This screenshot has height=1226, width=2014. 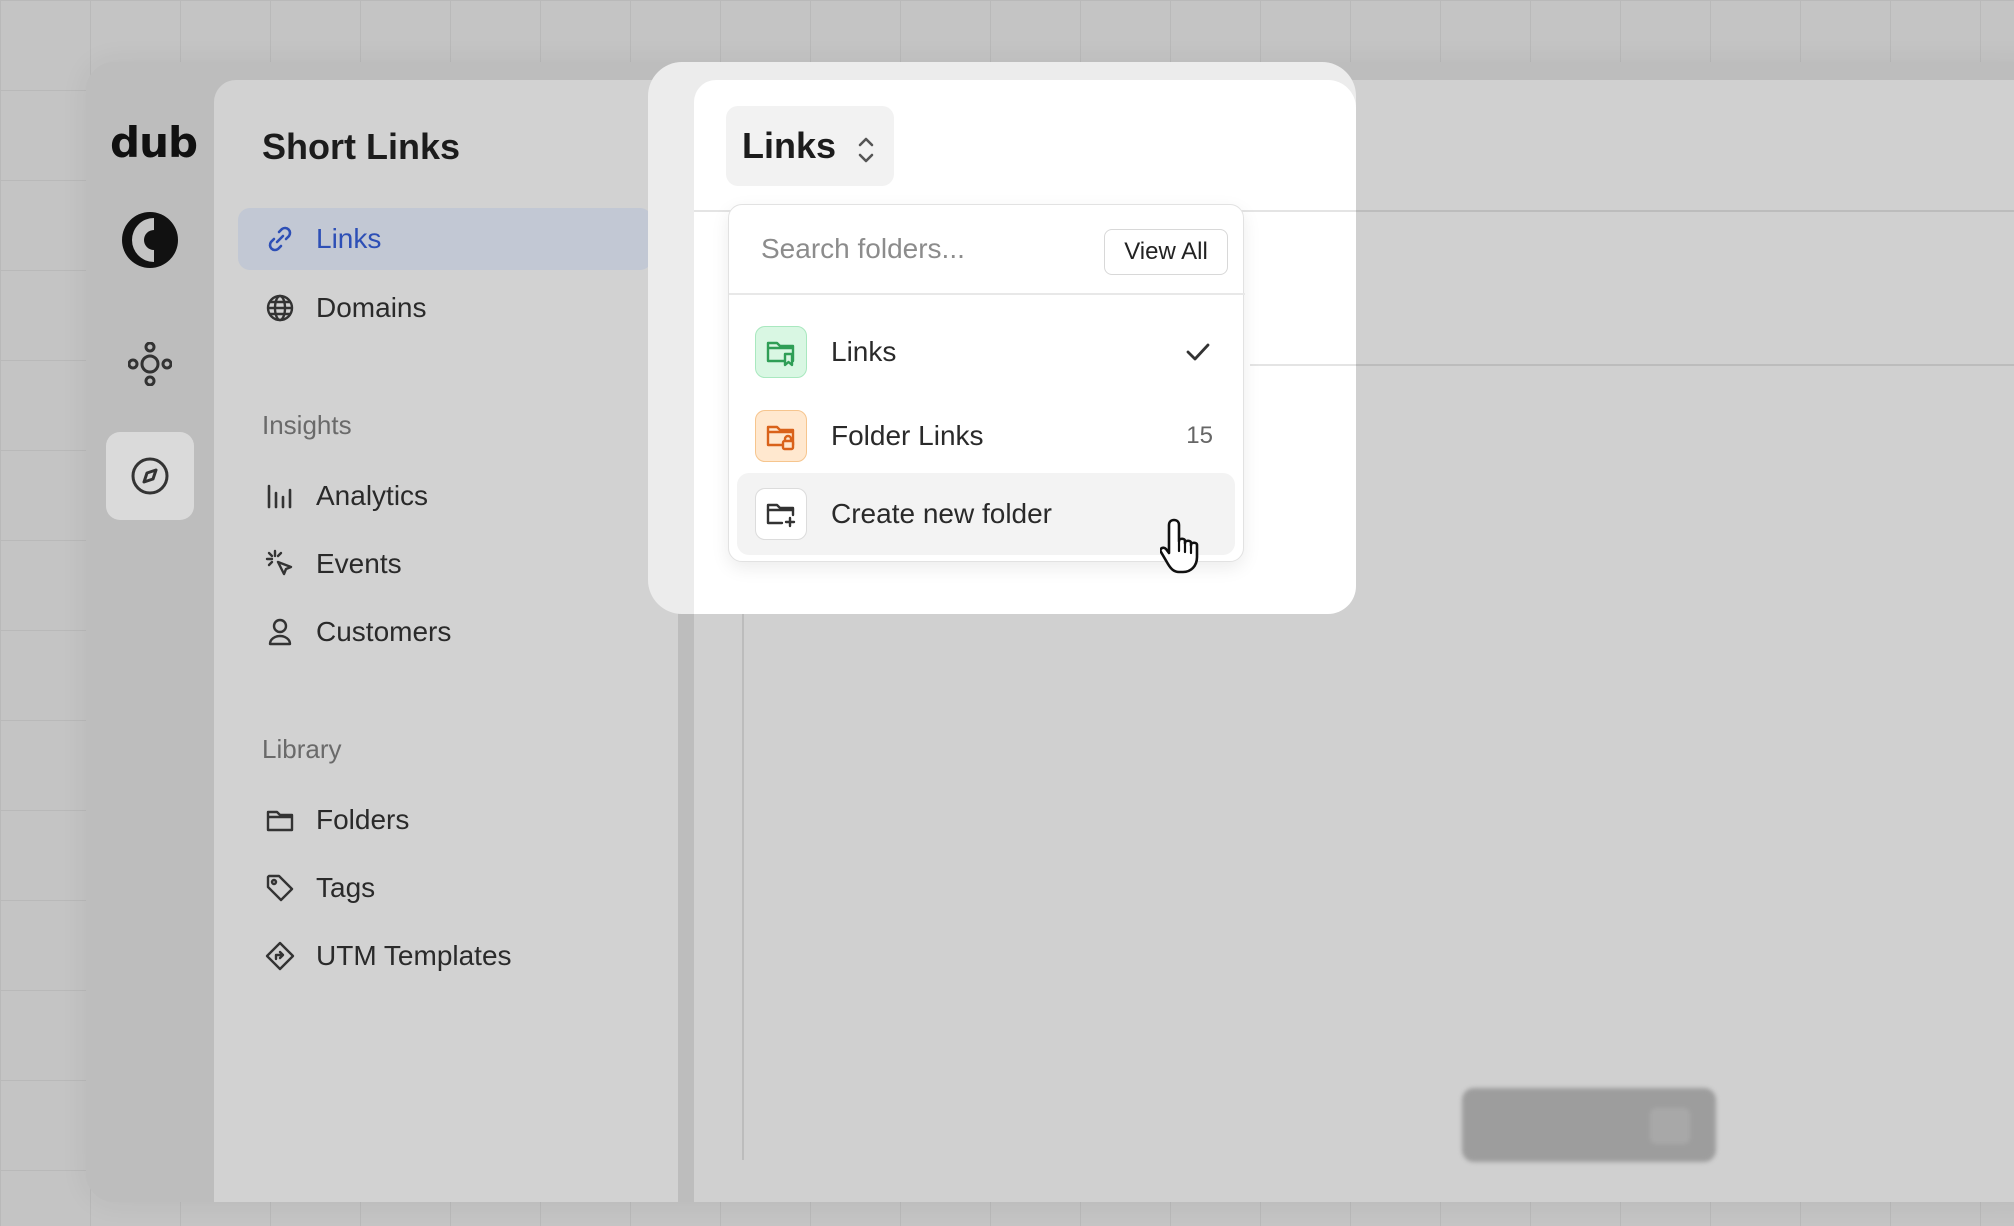 I want to click on folder-item-links: Links, so click(x=986, y=352).